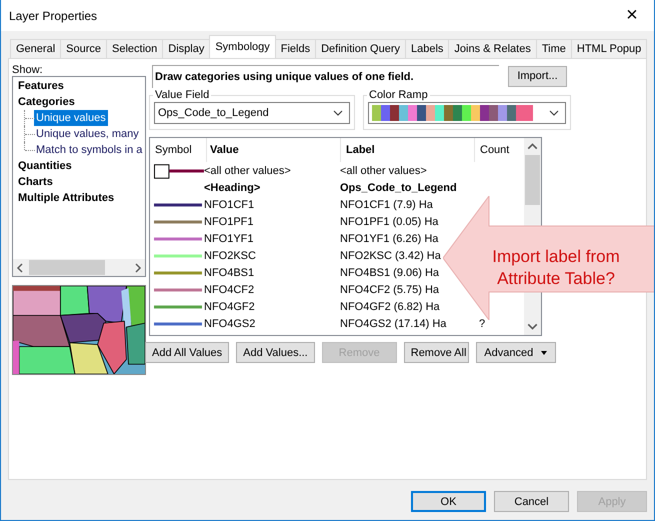 This screenshot has height=521, width=655. Describe the element at coordinates (230, 290) in the screenshot. I see `value-cell-text: NFO4CF2` at that location.